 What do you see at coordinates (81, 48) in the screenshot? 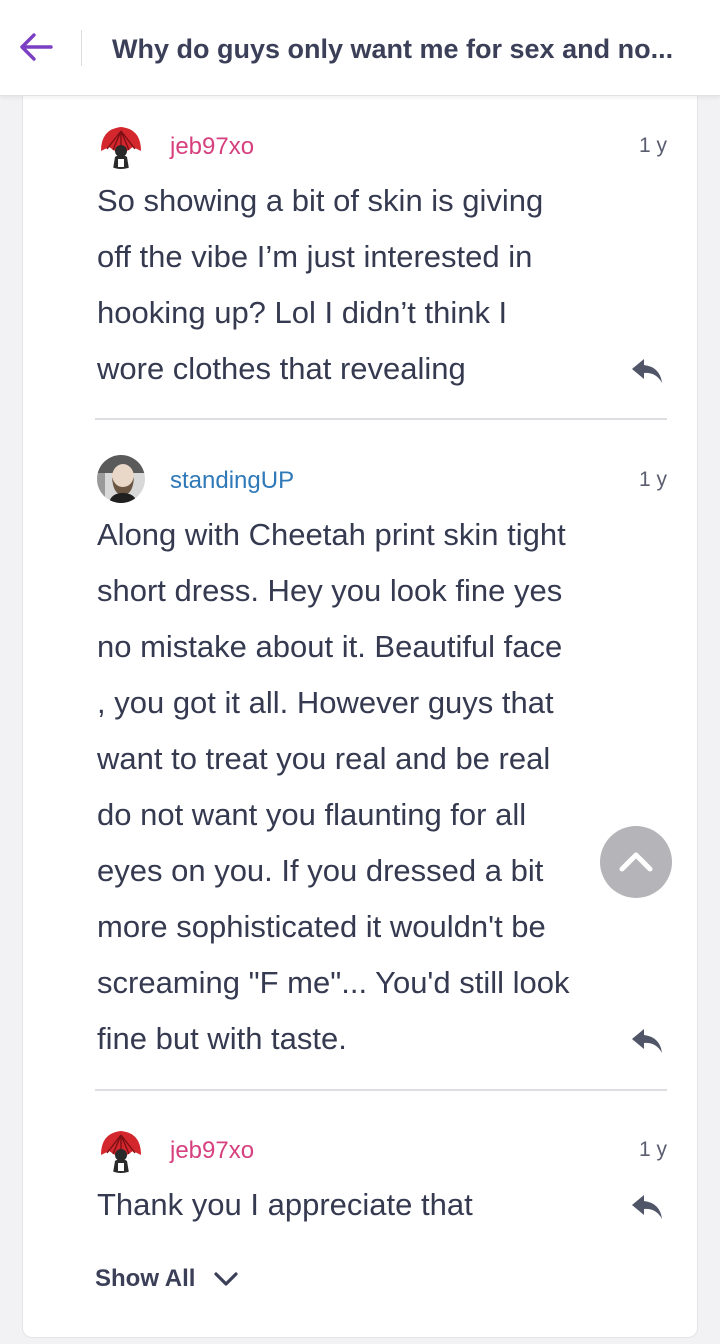
I see `header-divider` at bounding box center [81, 48].